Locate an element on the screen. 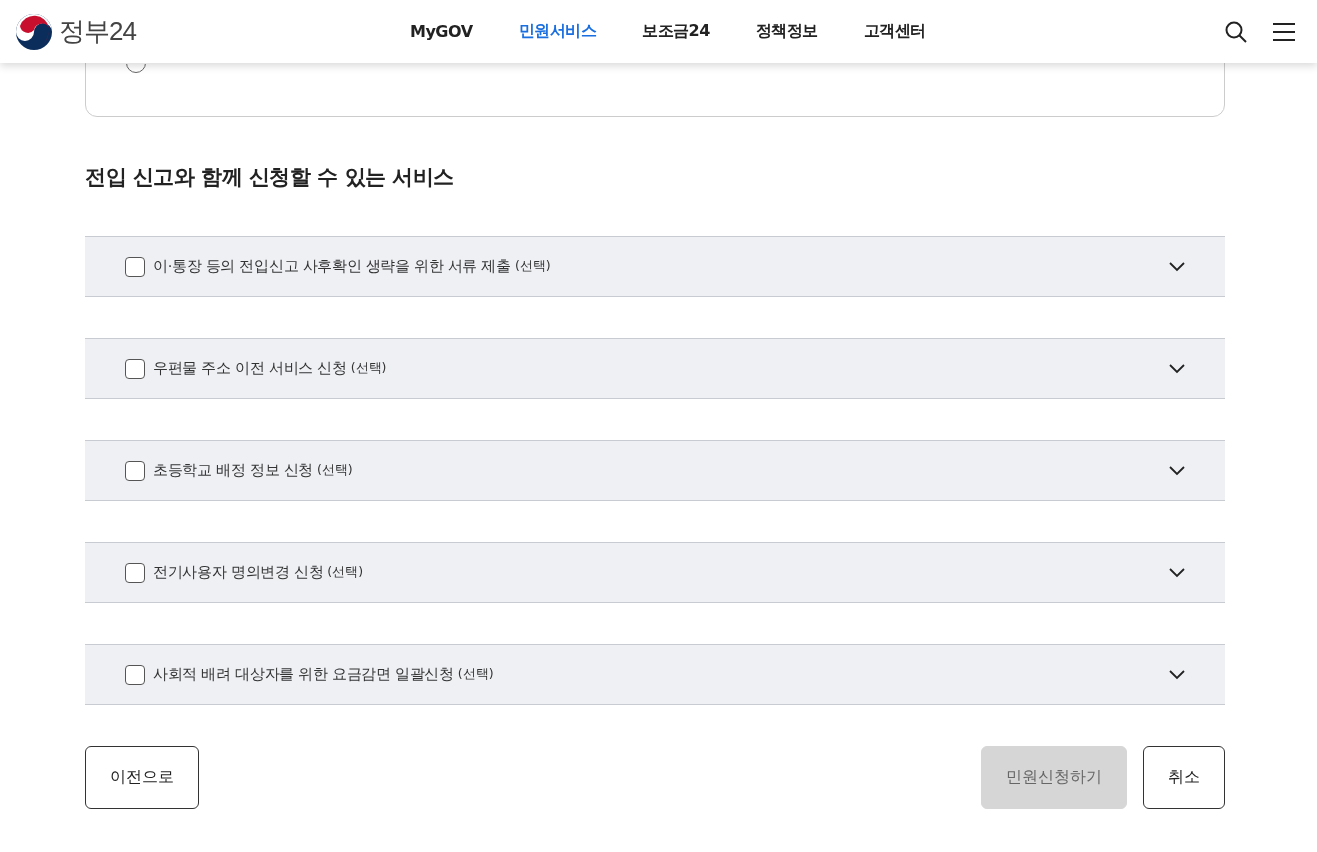  logo-icon is located at coordinates (34, 31).